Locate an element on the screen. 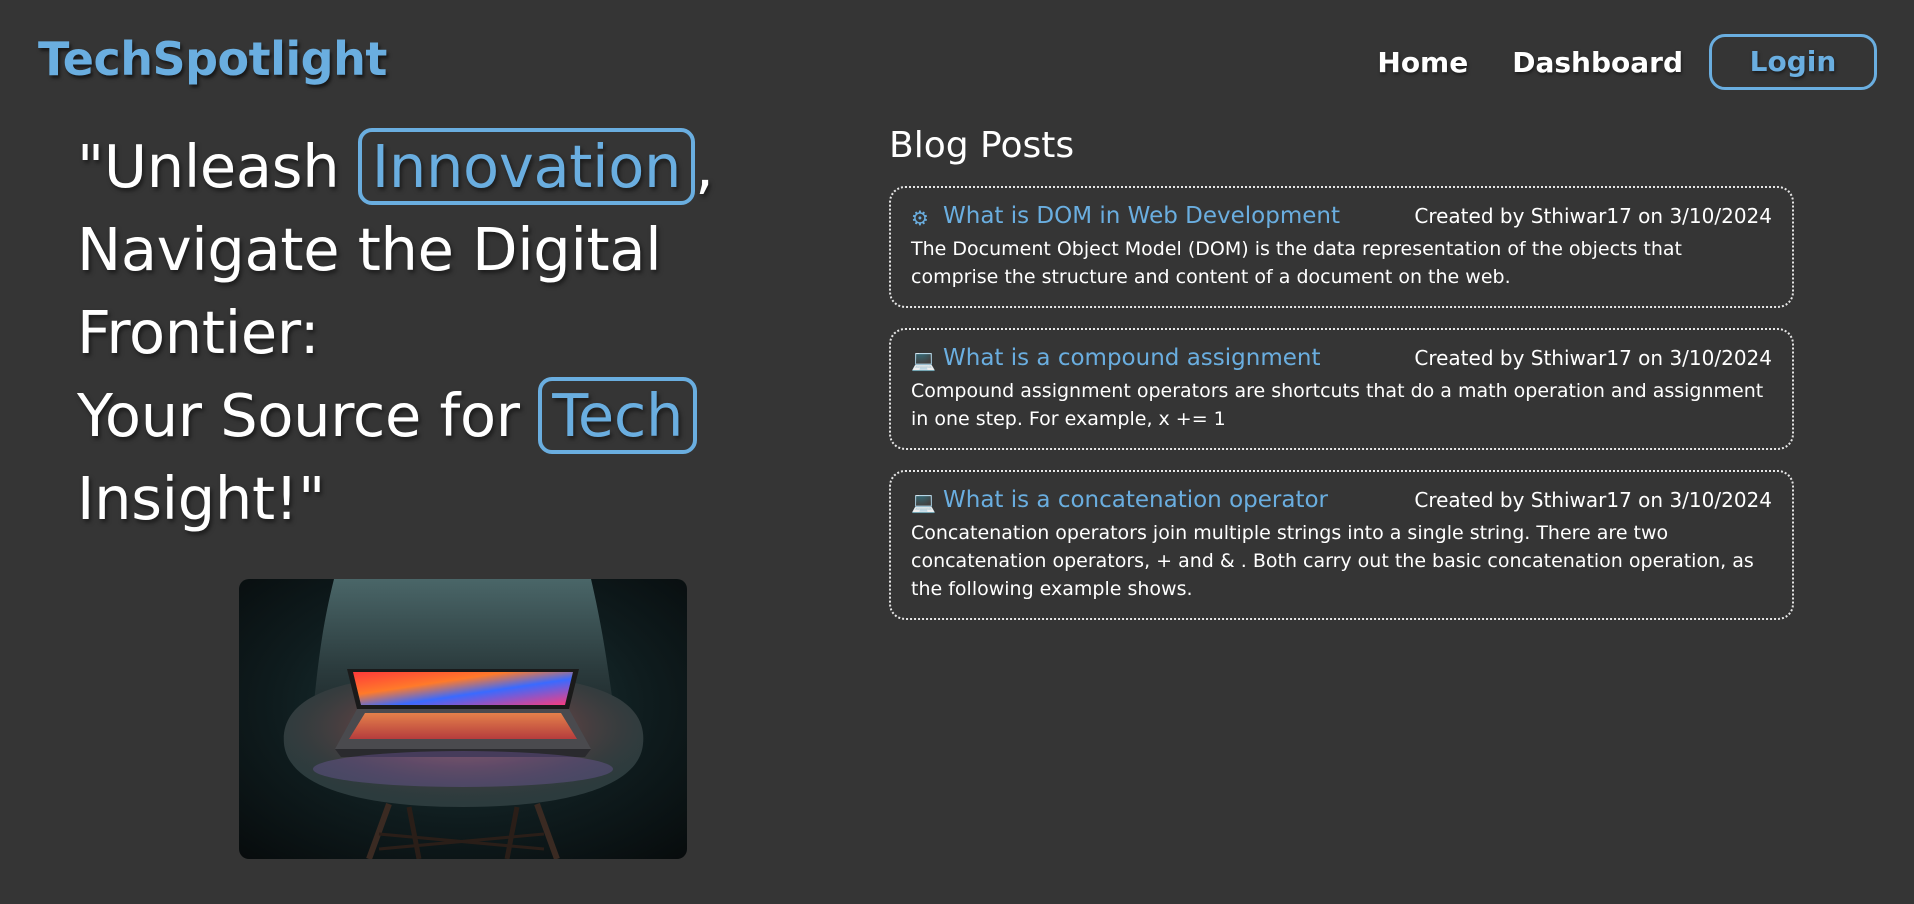 The image size is (1914, 904). post-title-link: ⚙ What is DOM in Web Development is located at coordinates (1125, 216).